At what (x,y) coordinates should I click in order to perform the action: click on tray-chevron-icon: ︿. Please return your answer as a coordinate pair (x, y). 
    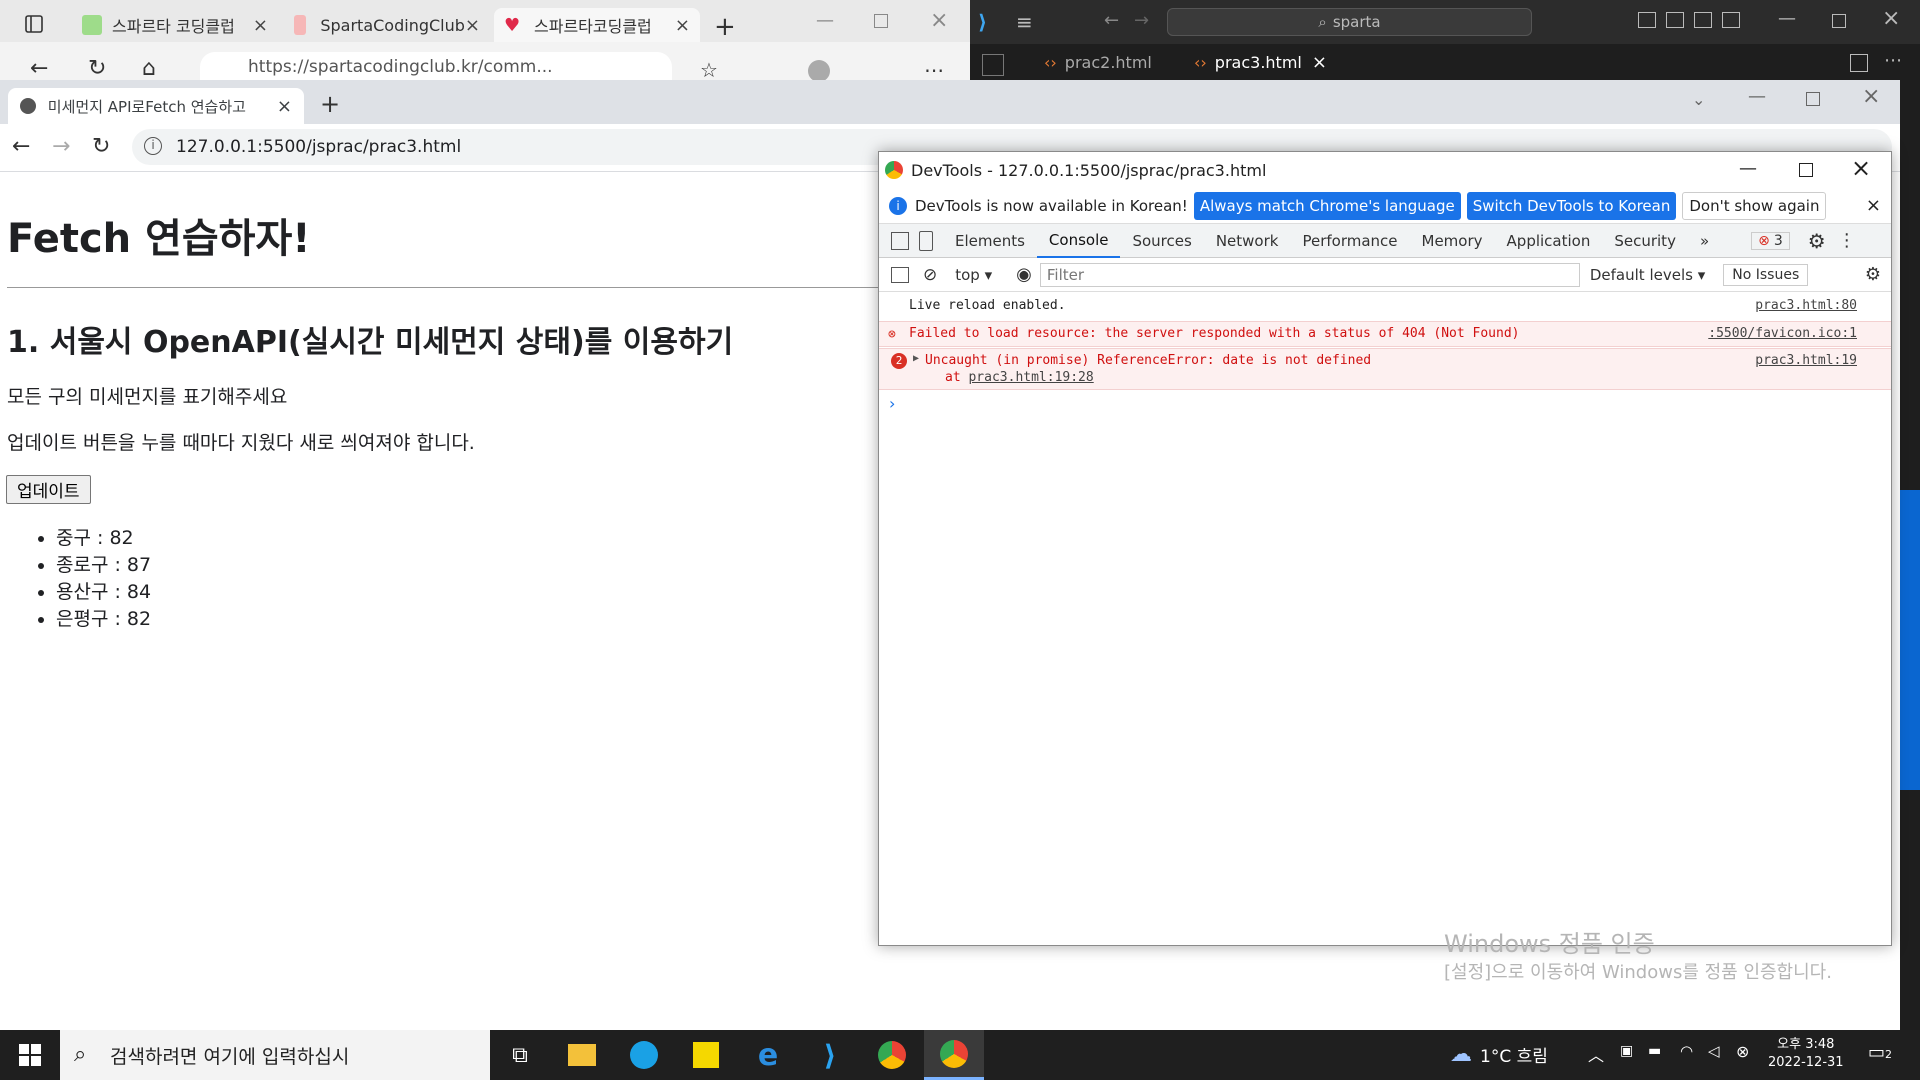
    Looking at the image, I should click on (1596, 1054).